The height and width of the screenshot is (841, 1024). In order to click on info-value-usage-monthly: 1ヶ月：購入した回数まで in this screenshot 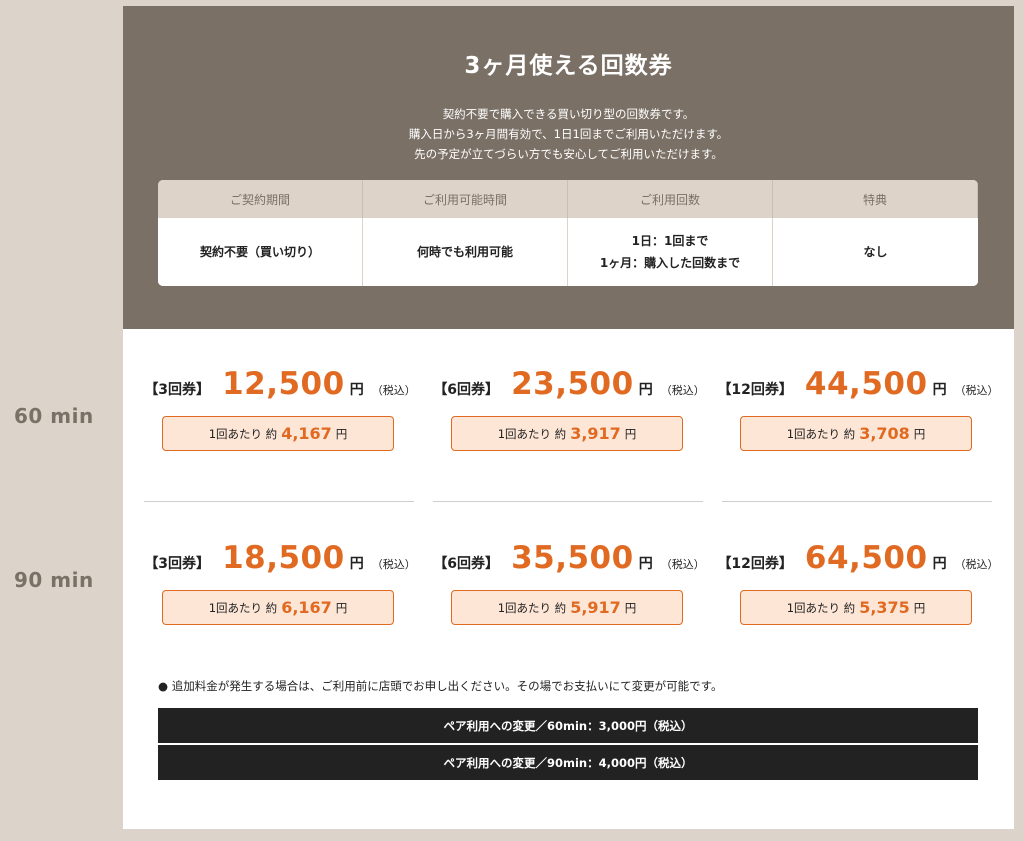, I will do `click(670, 263)`.